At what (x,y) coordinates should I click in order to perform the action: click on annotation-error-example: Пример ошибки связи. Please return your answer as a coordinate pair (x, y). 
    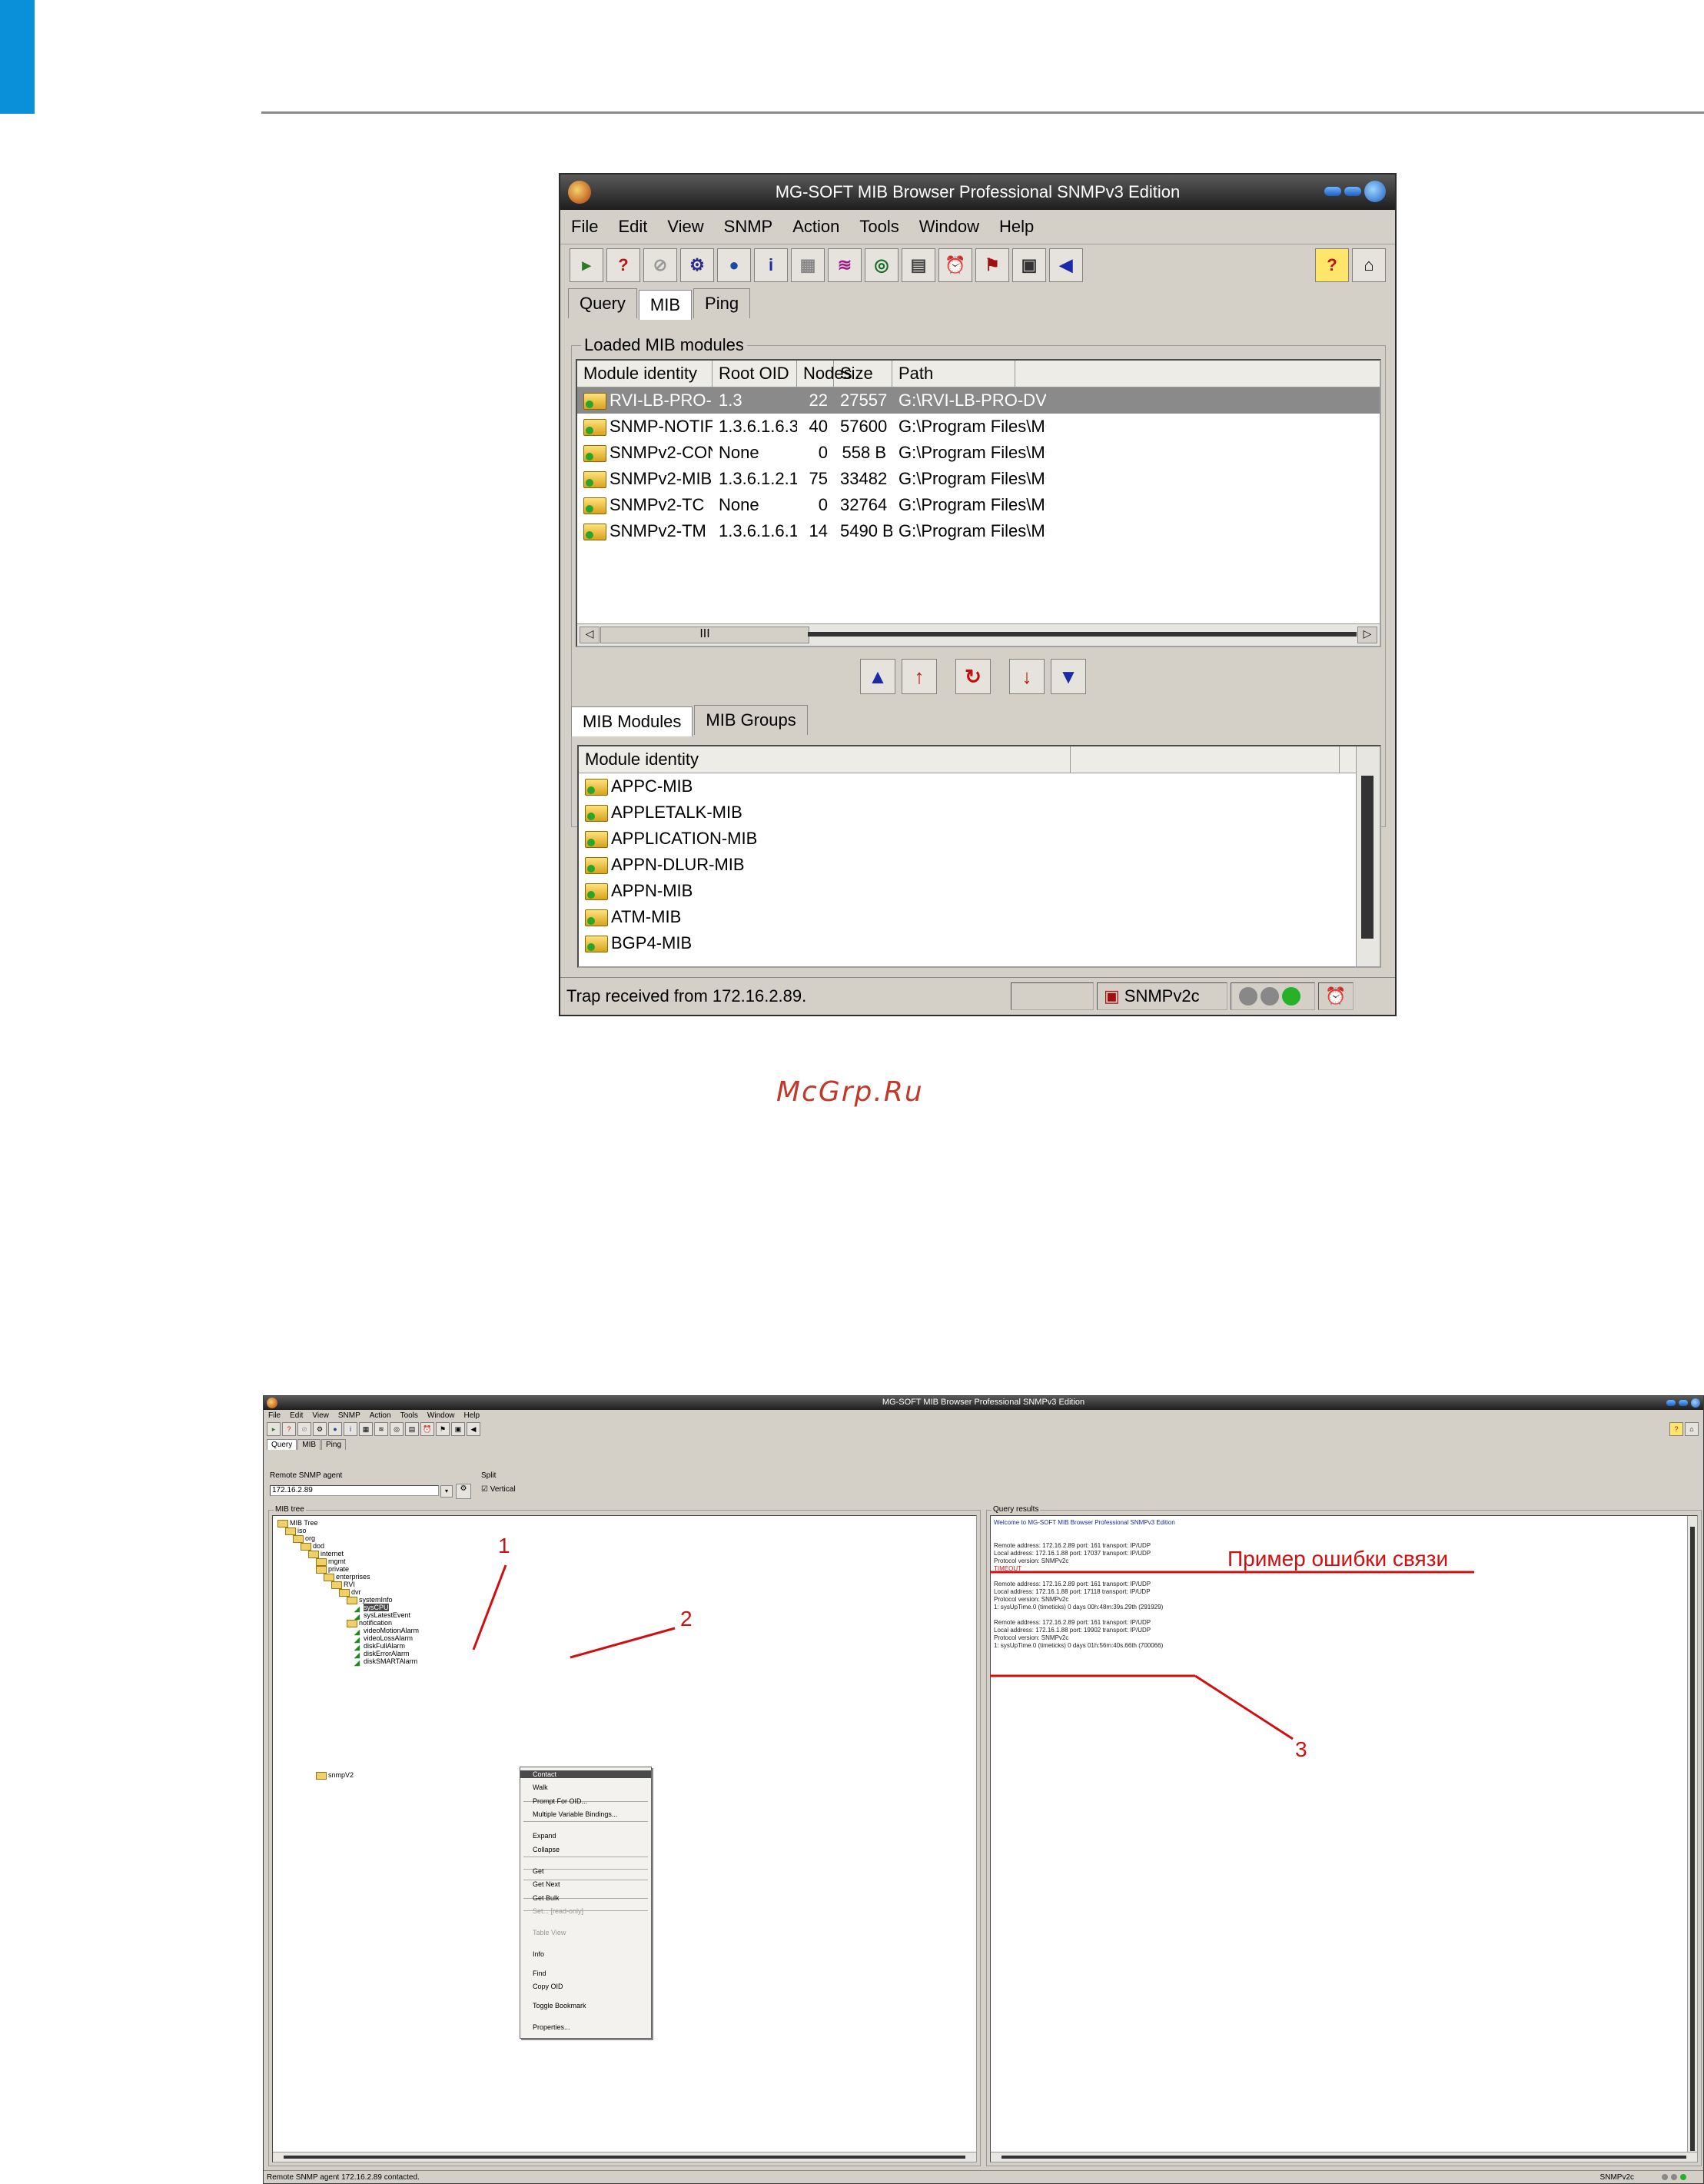
    Looking at the image, I should click on (1338, 1559).